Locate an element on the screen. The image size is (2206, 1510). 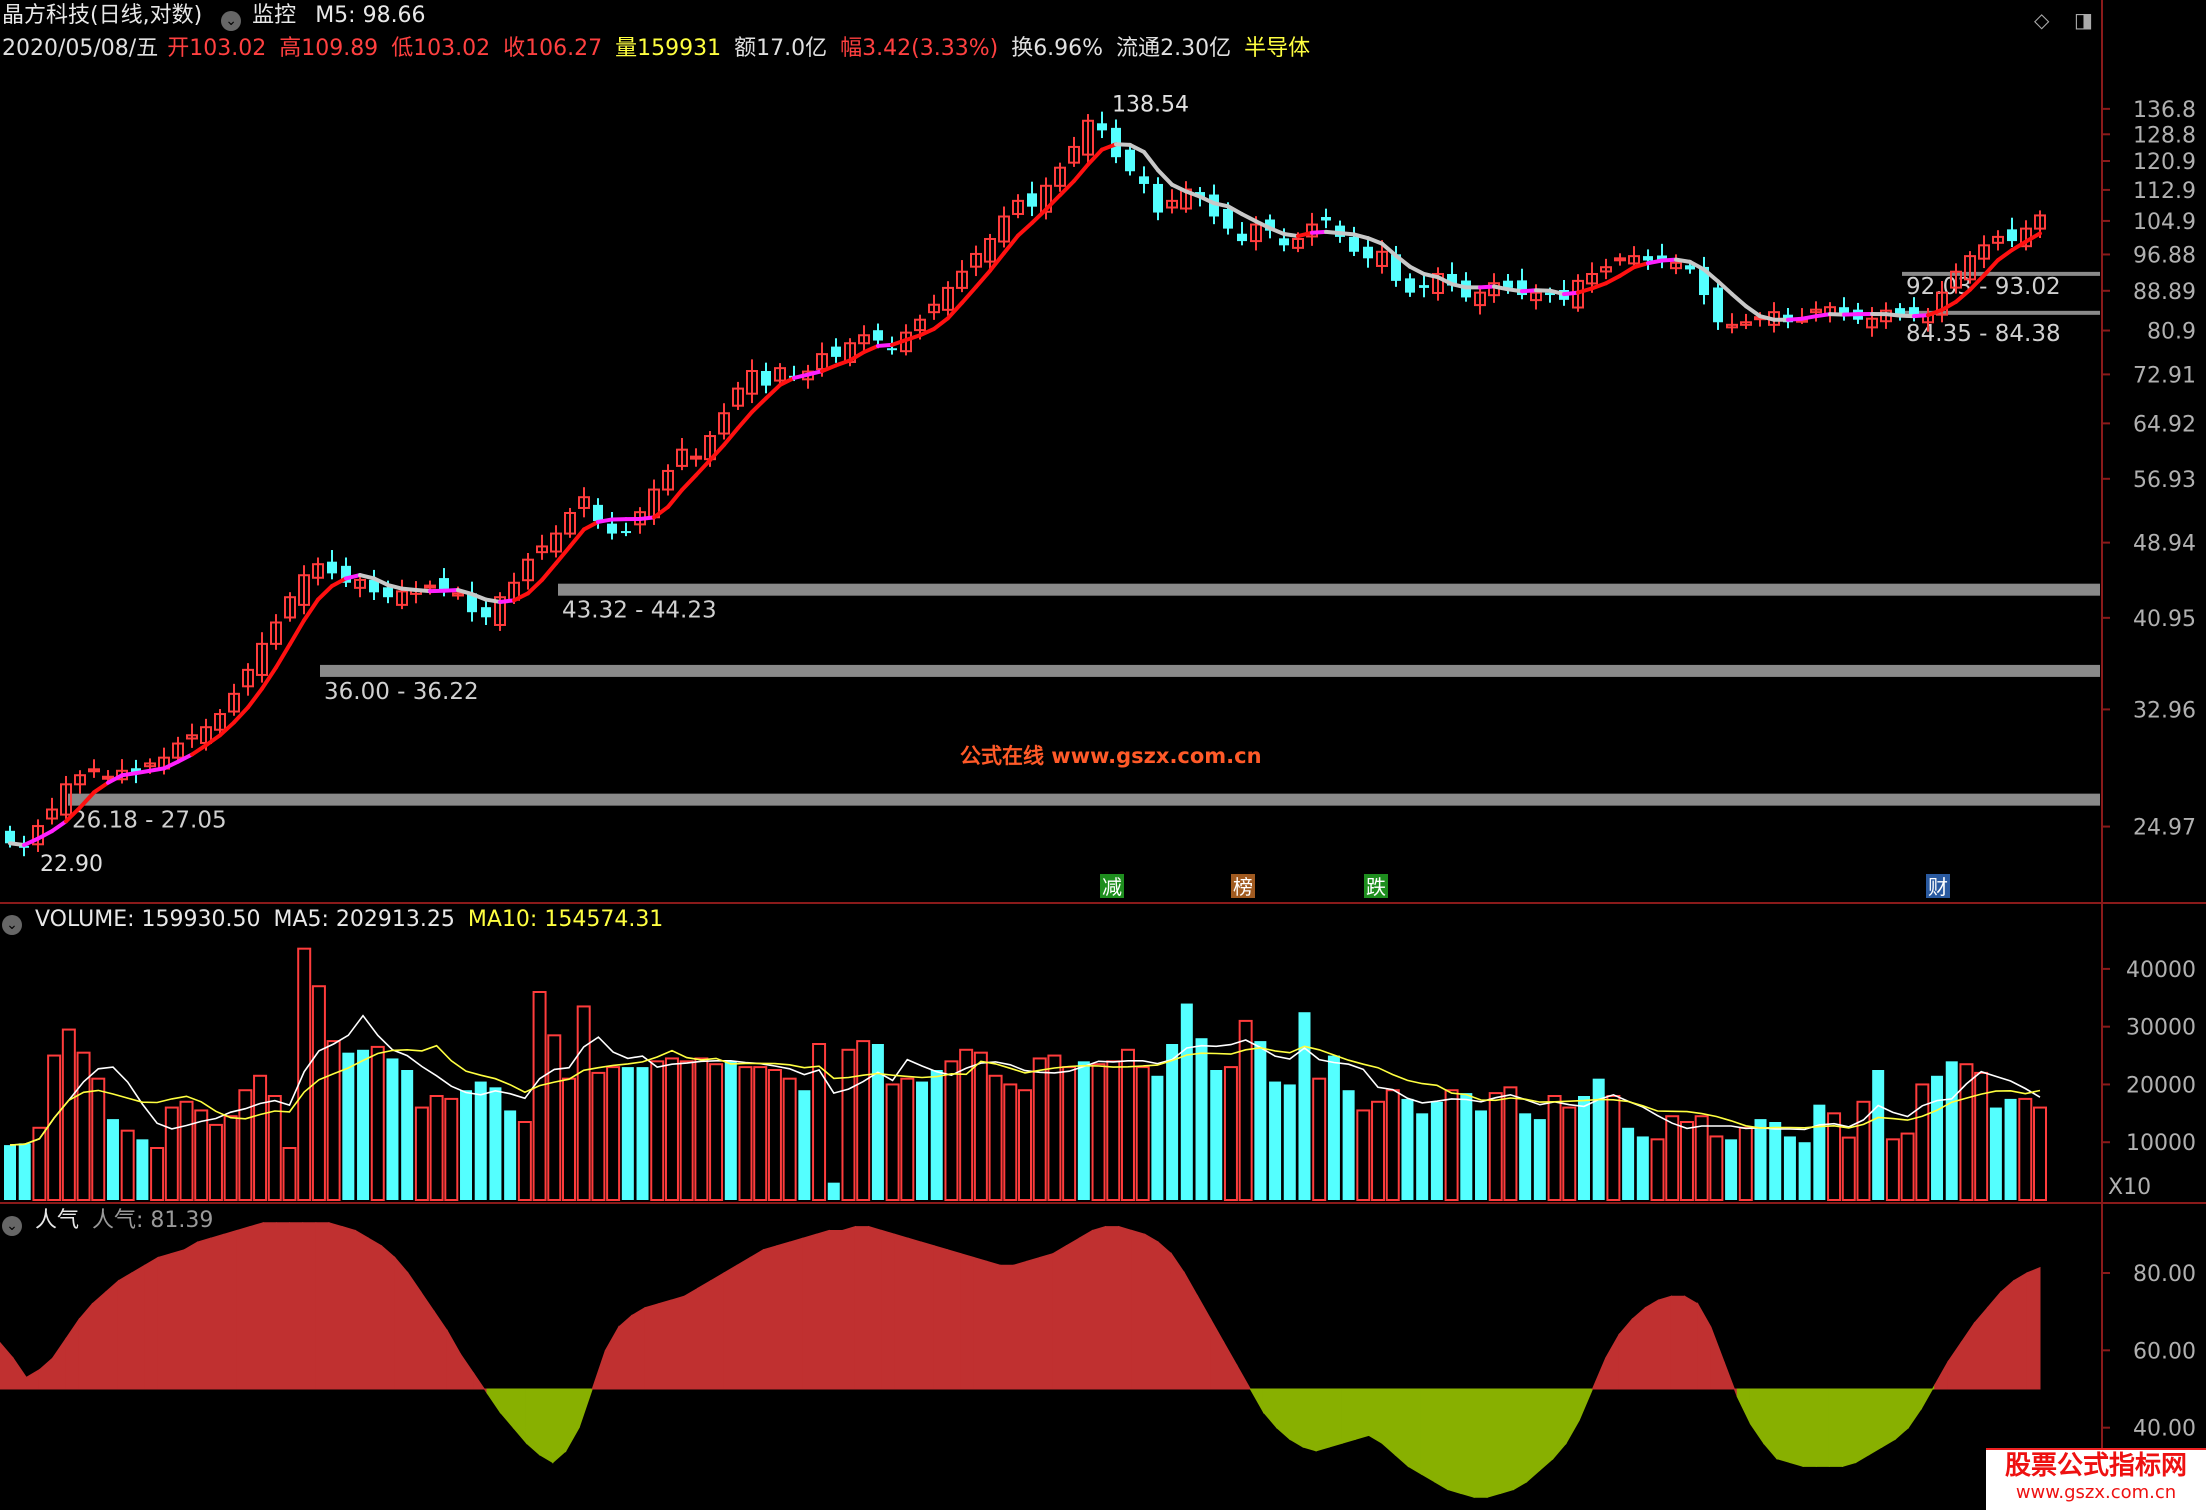
indicator-name: 人气 is located at coordinates (57, 1220).